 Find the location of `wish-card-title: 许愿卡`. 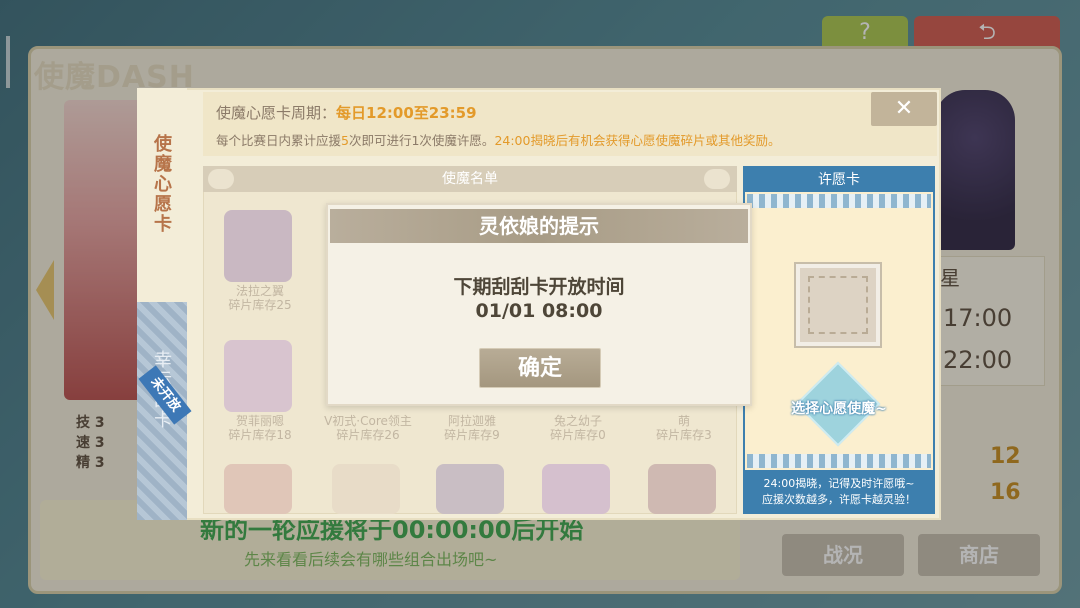

wish-card-title: 许愿卡 is located at coordinates (839, 179).